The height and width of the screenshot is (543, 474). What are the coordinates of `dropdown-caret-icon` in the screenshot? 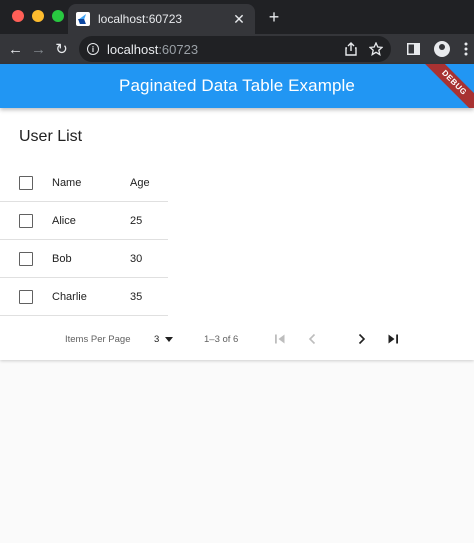 It's located at (169, 339).